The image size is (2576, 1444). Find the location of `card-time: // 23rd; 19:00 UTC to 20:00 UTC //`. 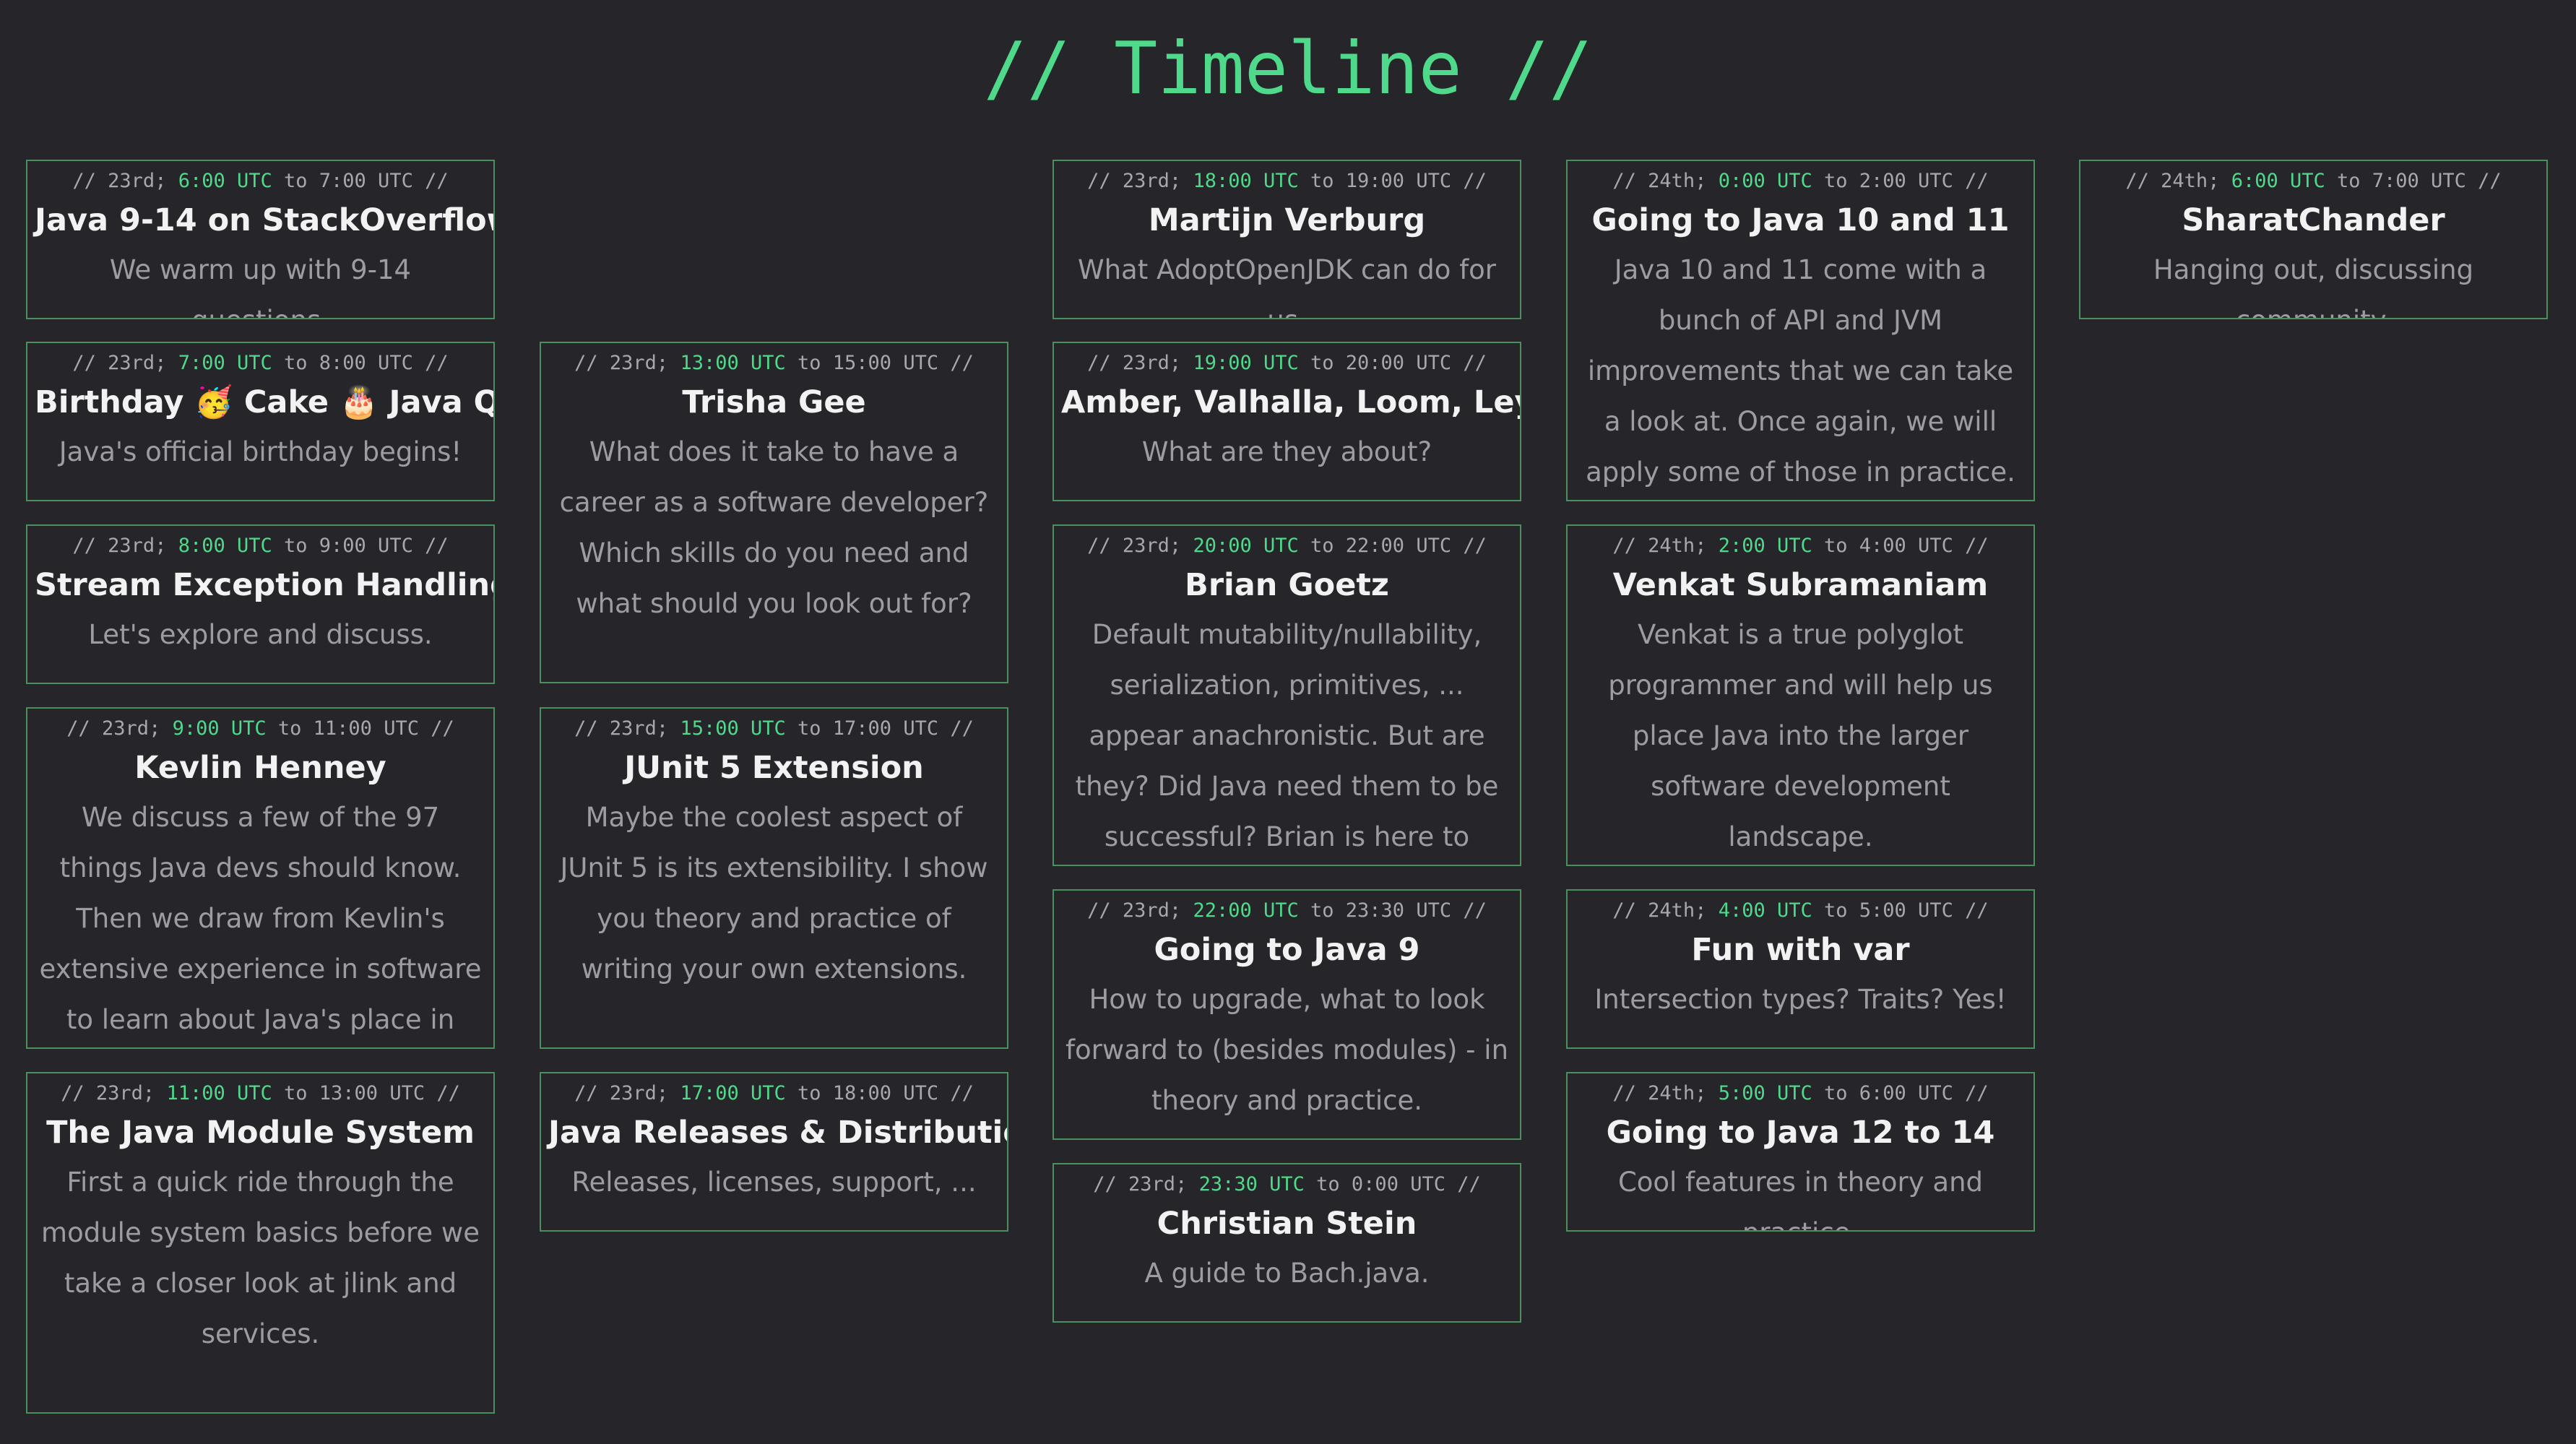

card-time: // 23rd; 19:00 UTC to 20:00 UTC // is located at coordinates (1287, 363).